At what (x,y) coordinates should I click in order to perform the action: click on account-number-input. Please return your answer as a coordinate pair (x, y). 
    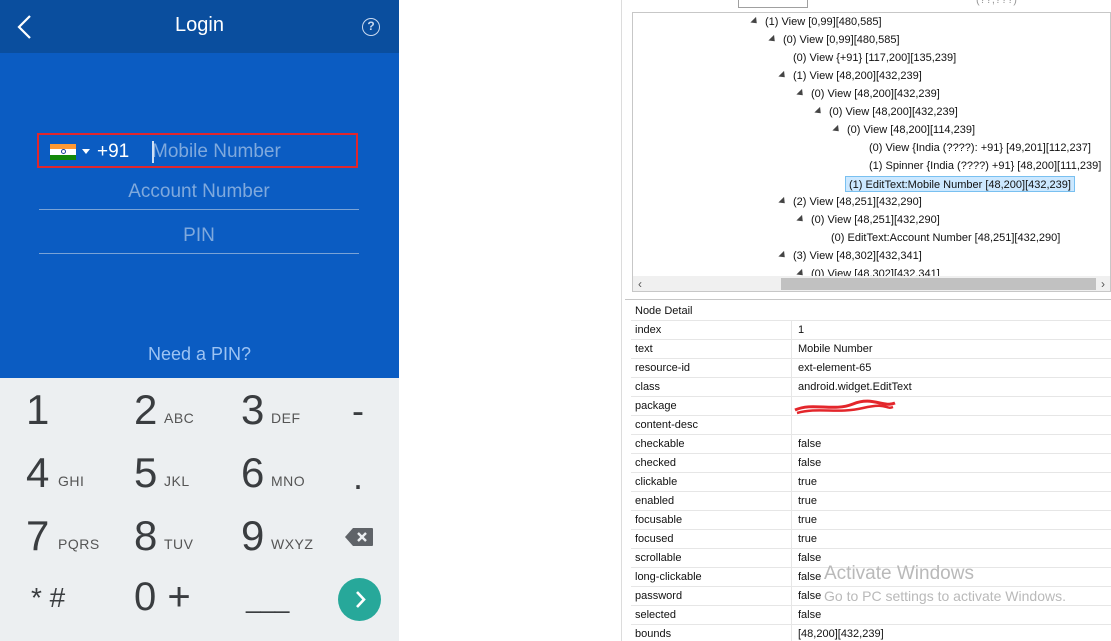
    Looking at the image, I should click on (199, 192).